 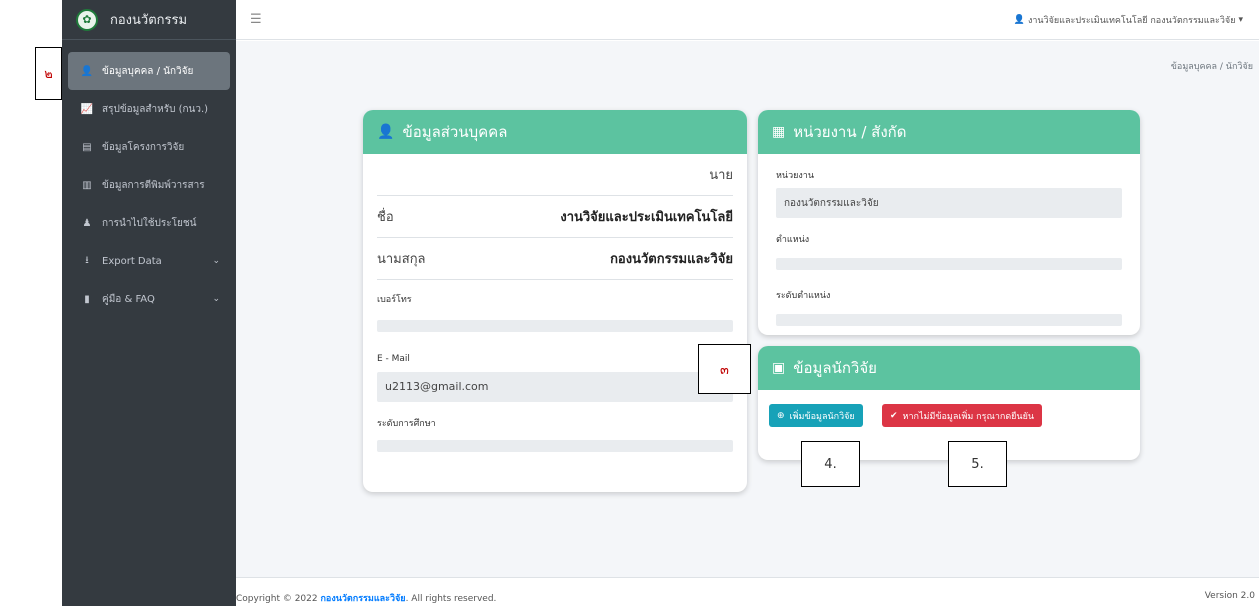 I want to click on confirm-button: ✔ หากไม่มีข้อมูลเพิ่ม กรุณากดยืนยัน, so click(x=962, y=415).